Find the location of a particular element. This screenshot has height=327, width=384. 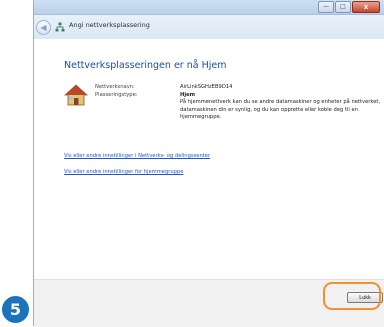

maximize-button: □ is located at coordinates (343, 7).